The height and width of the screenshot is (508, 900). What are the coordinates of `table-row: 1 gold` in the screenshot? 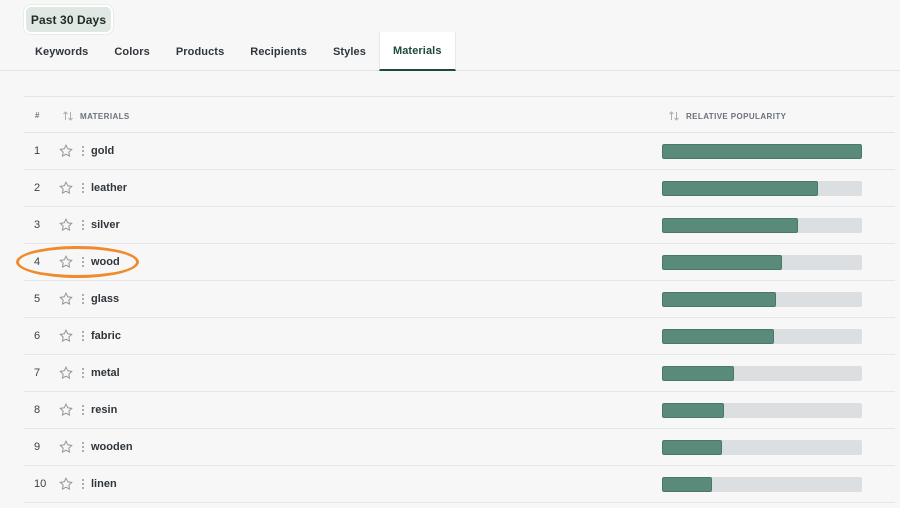 It's located at (459, 151).